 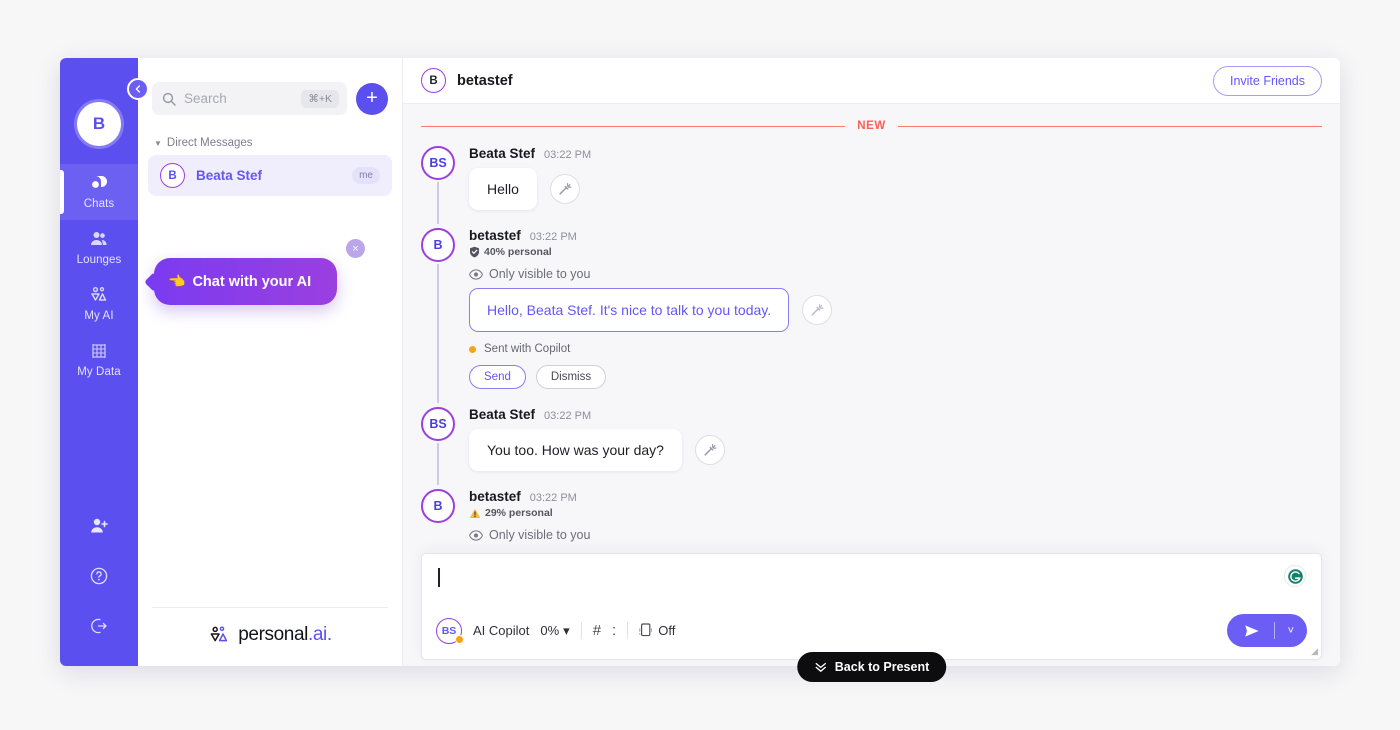 I want to click on message-bubble: You too. How was your day?, so click(x=575, y=450).